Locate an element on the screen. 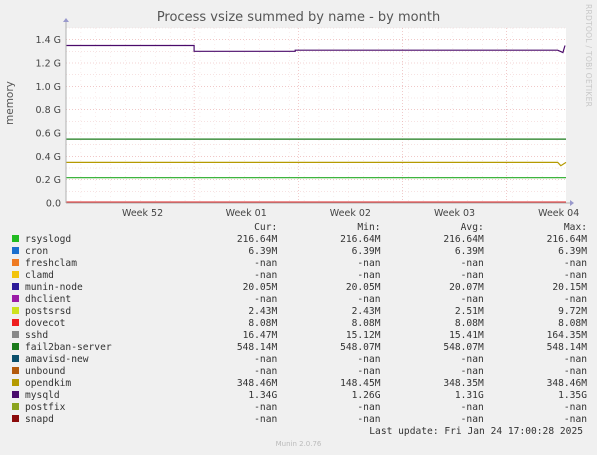 The width and height of the screenshot is (597, 455). y-tick-label: 0.0 is located at coordinates (53, 204).